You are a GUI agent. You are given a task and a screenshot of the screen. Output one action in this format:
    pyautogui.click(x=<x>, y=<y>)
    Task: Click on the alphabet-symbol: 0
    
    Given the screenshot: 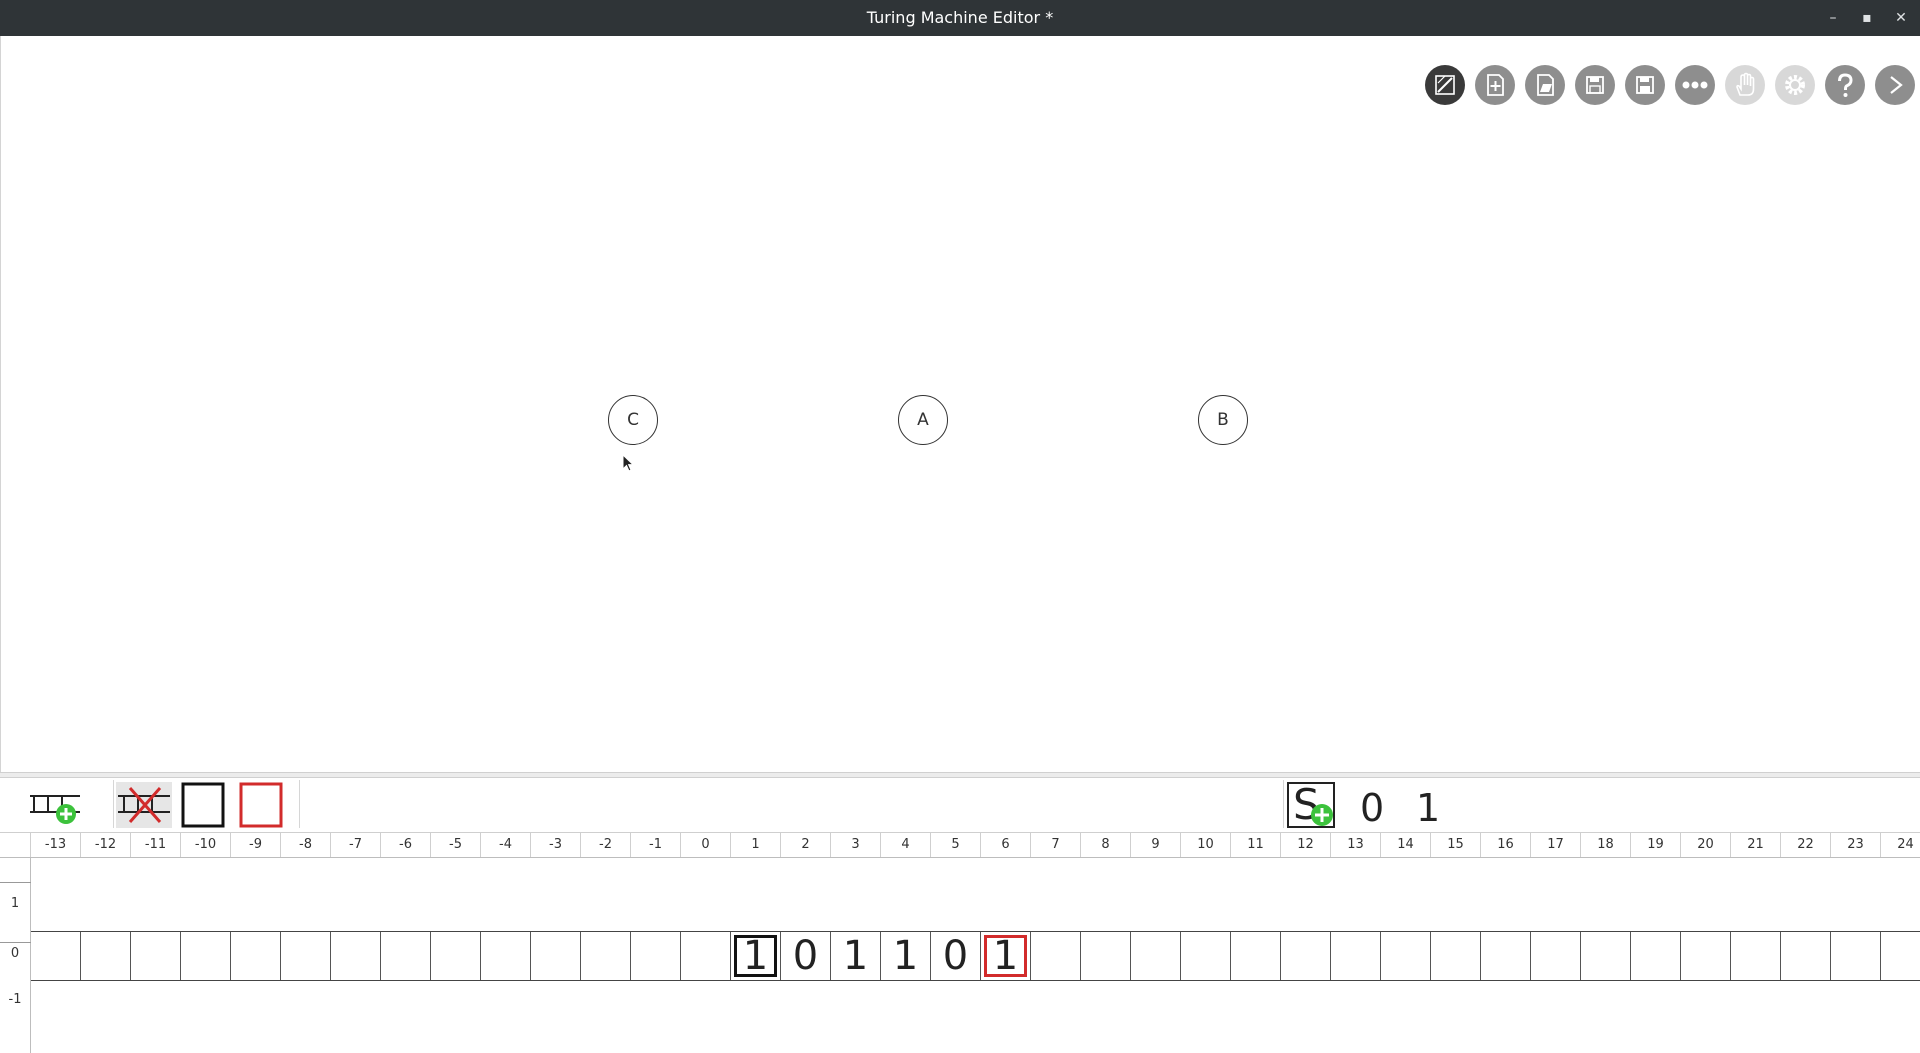 What is the action you would take?
    pyautogui.click(x=1372, y=808)
    